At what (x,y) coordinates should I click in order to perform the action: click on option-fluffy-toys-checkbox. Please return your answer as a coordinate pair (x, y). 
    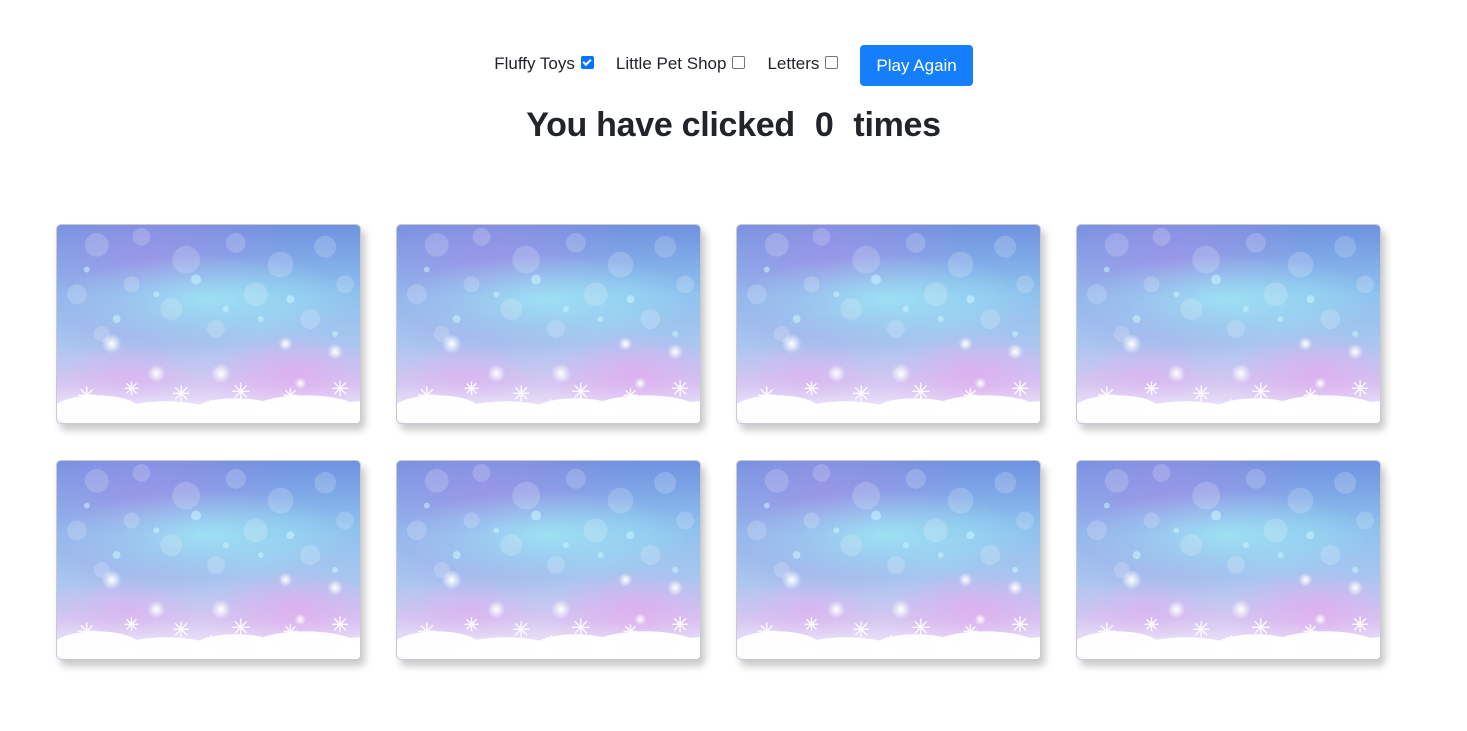
    Looking at the image, I should click on (587, 62).